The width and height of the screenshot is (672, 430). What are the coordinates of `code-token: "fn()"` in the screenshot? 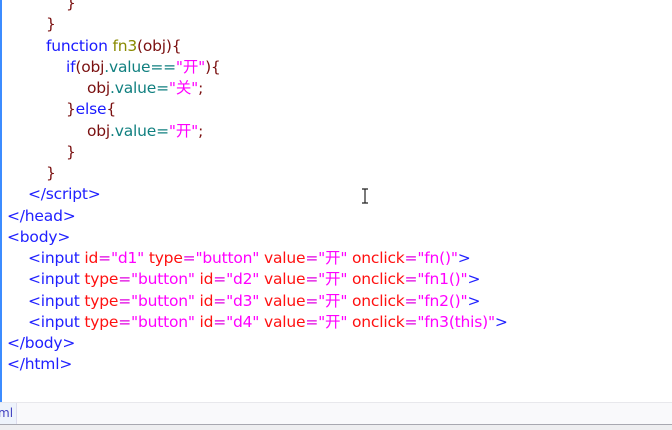 It's located at (437, 258).